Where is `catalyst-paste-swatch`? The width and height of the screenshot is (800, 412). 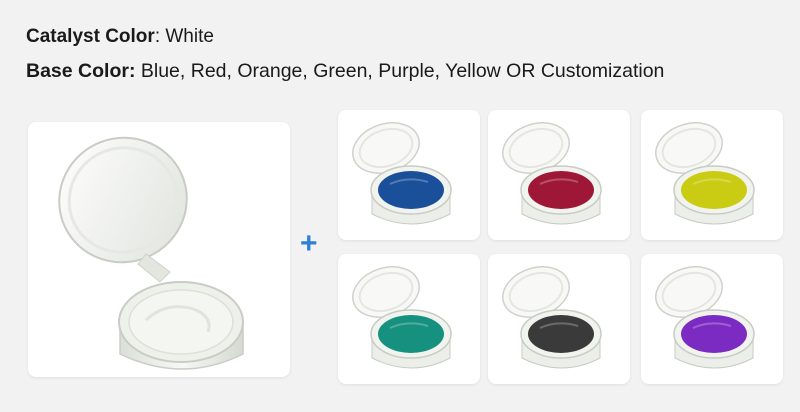
catalyst-paste-swatch is located at coordinates (181, 322).